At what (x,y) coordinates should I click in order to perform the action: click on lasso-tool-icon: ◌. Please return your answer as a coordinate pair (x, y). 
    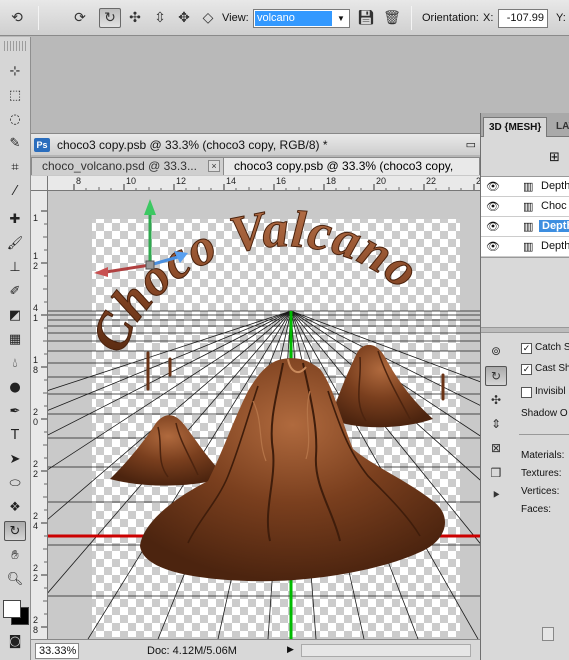
    Looking at the image, I should click on (15, 119).